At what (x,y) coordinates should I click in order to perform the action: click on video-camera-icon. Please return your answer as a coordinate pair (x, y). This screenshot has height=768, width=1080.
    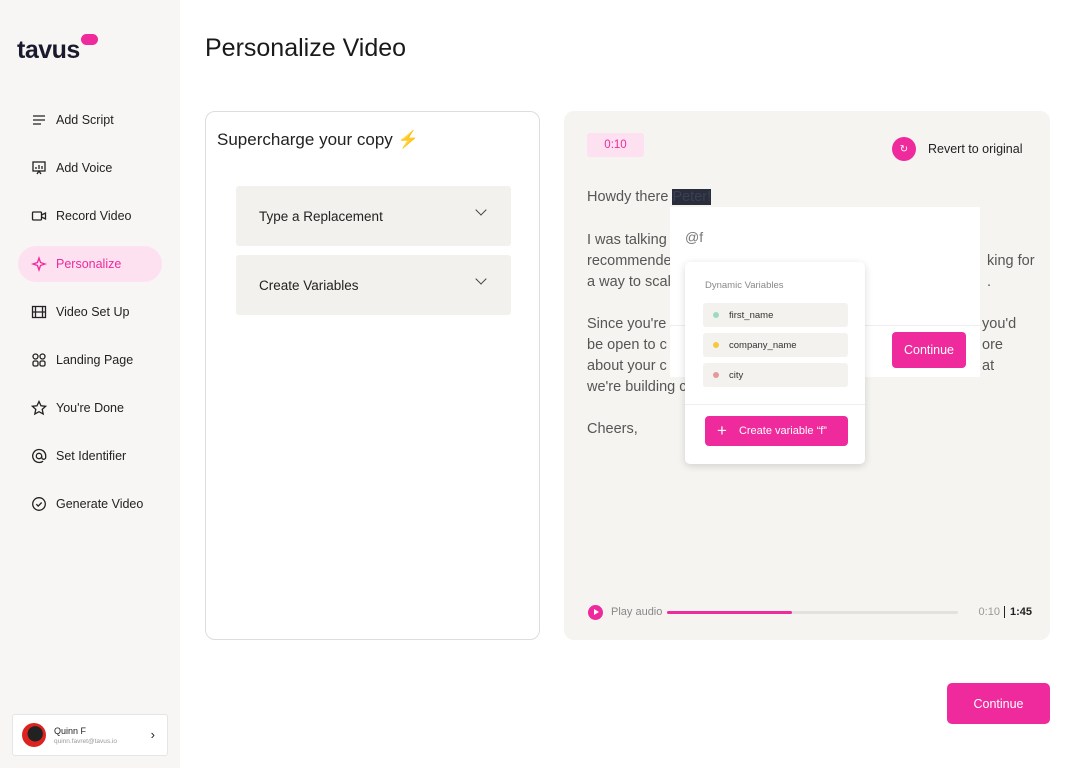
    Looking at the image, I should click on (39, 216).